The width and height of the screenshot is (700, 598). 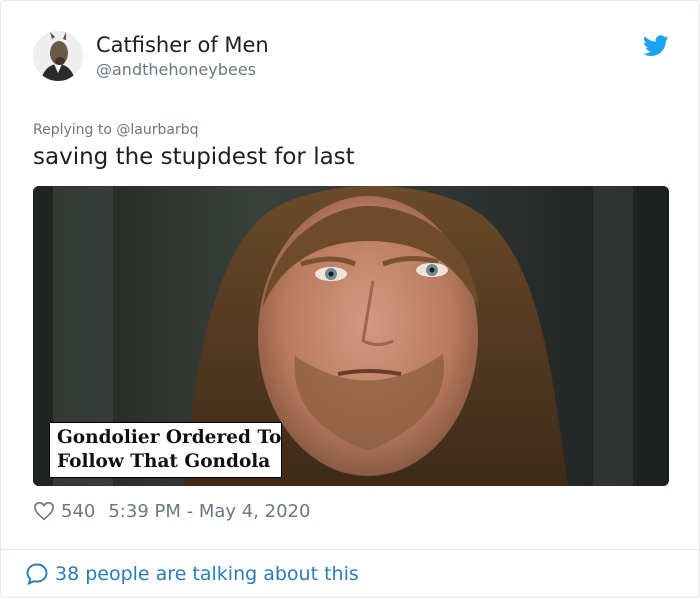 What do you see at coordinates (37, 574) in the screenshot?
I see `speech-bubble-icon` at bounding box center [37, 574].